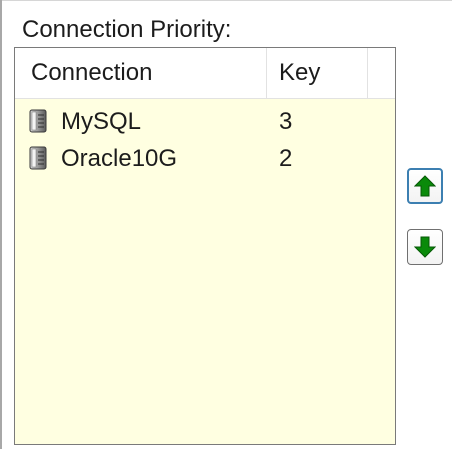 The height and width of the screenshot is (449, 452). Describe the element at coordinates (205, 73) in the screenshot. I see `list-header: Connection Key` at that location.